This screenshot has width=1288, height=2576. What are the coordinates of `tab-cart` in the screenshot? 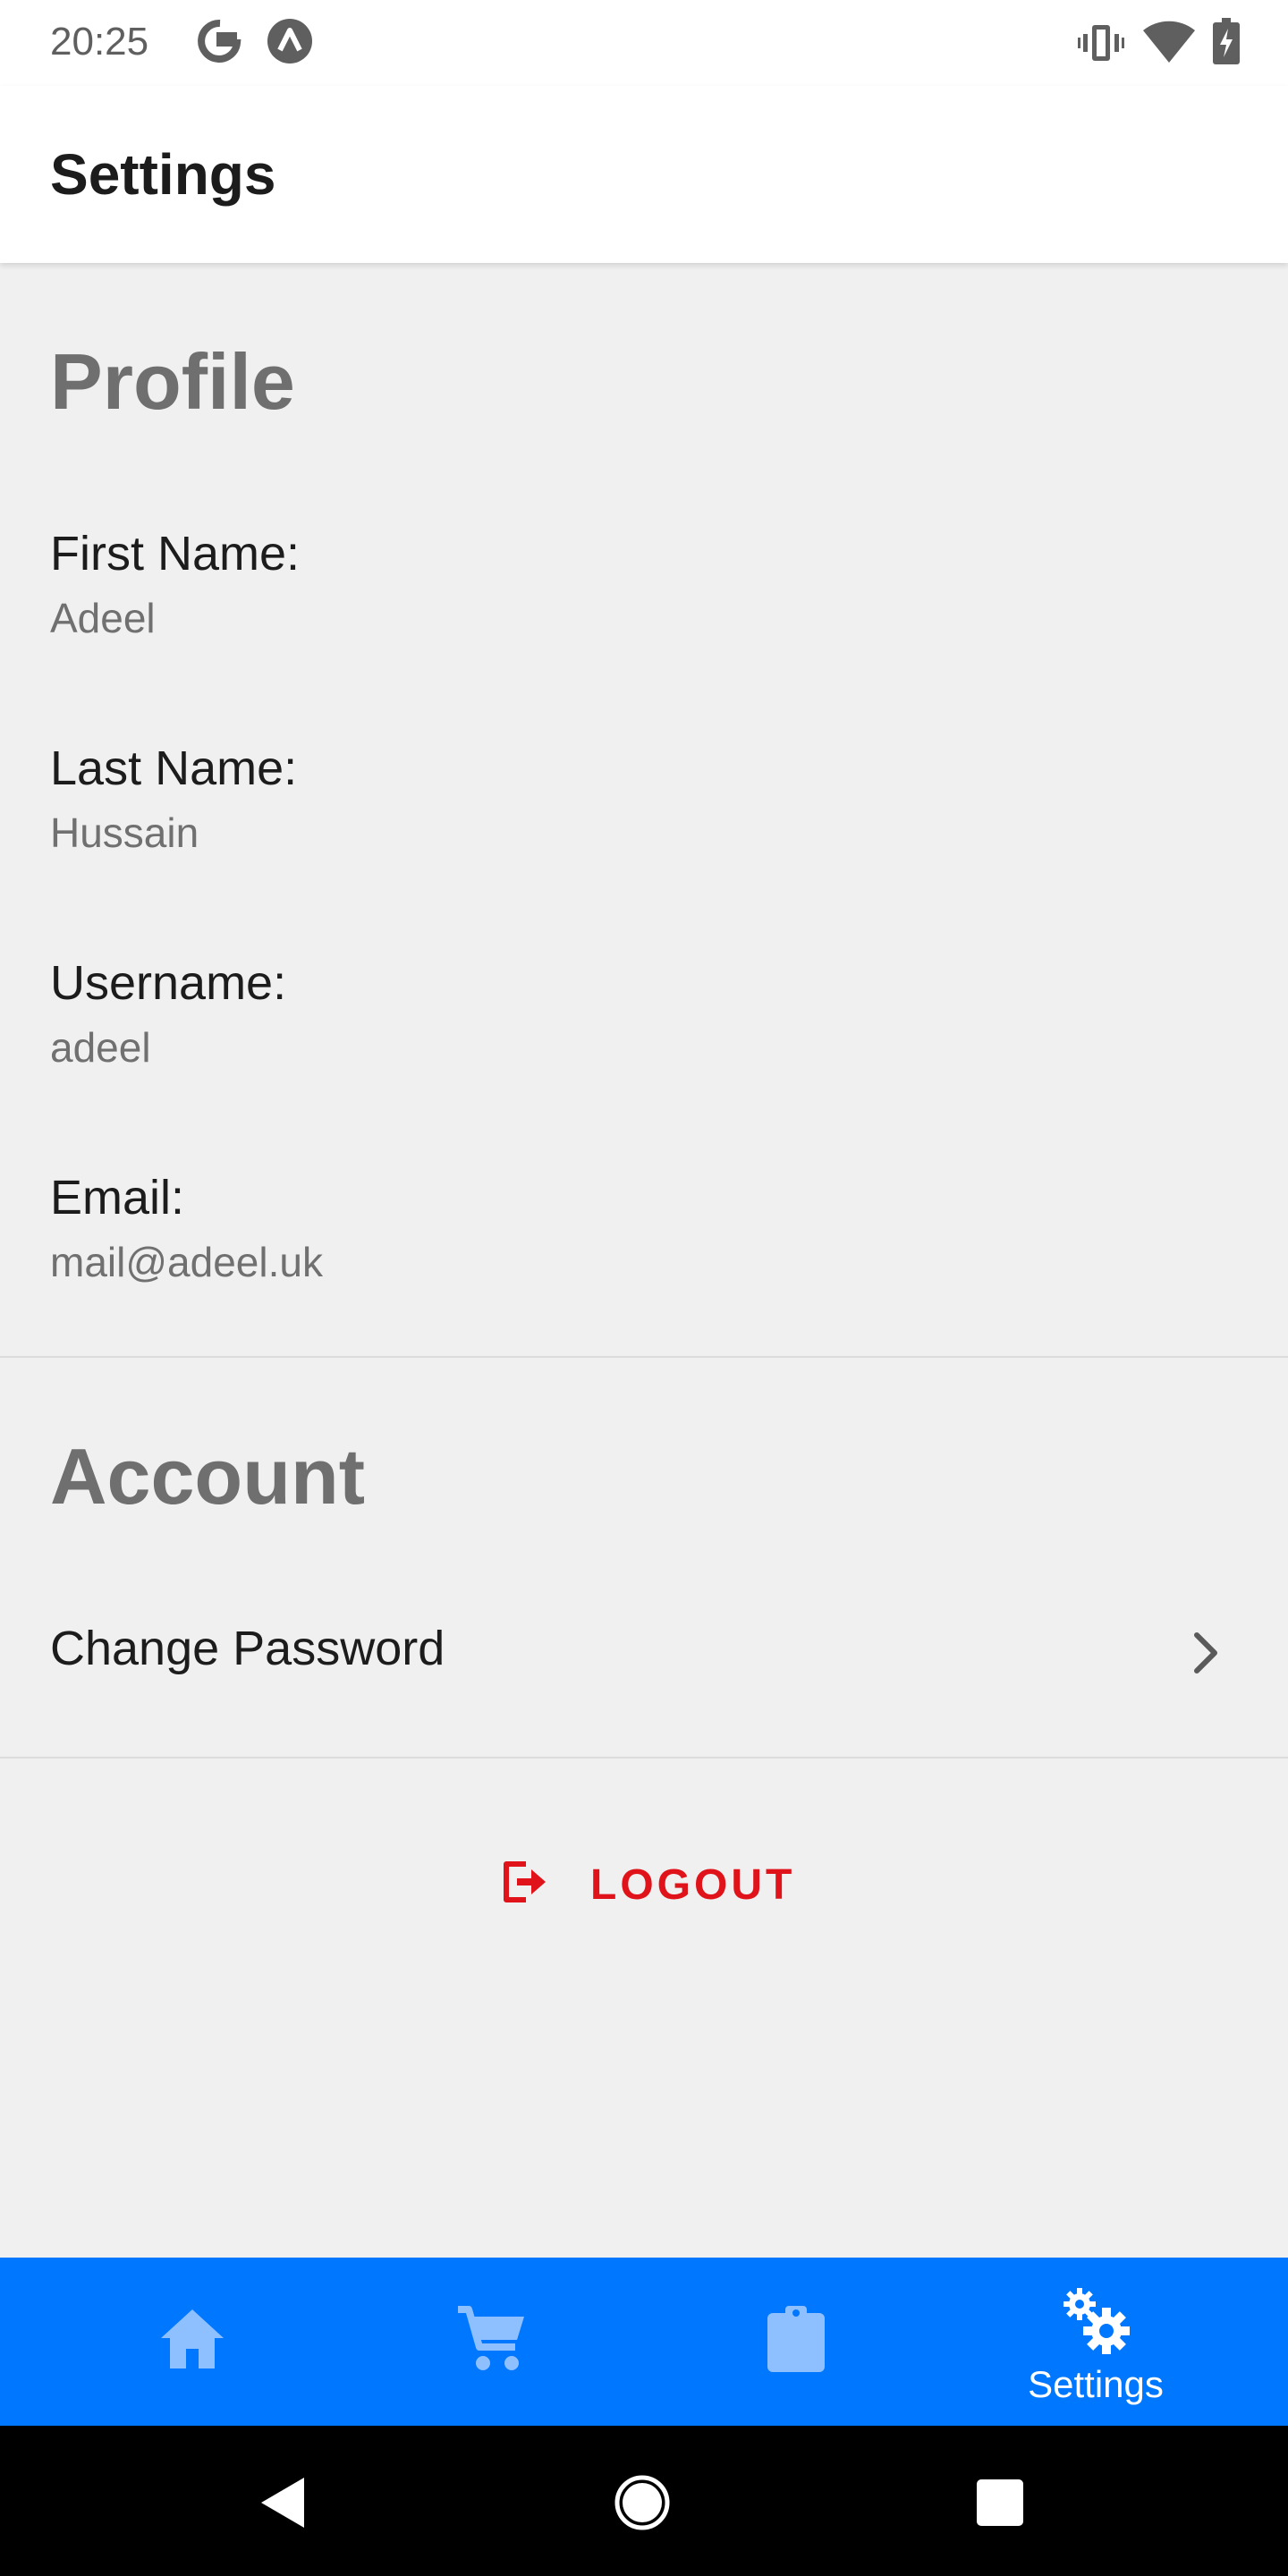 It's located at (492, 2342).